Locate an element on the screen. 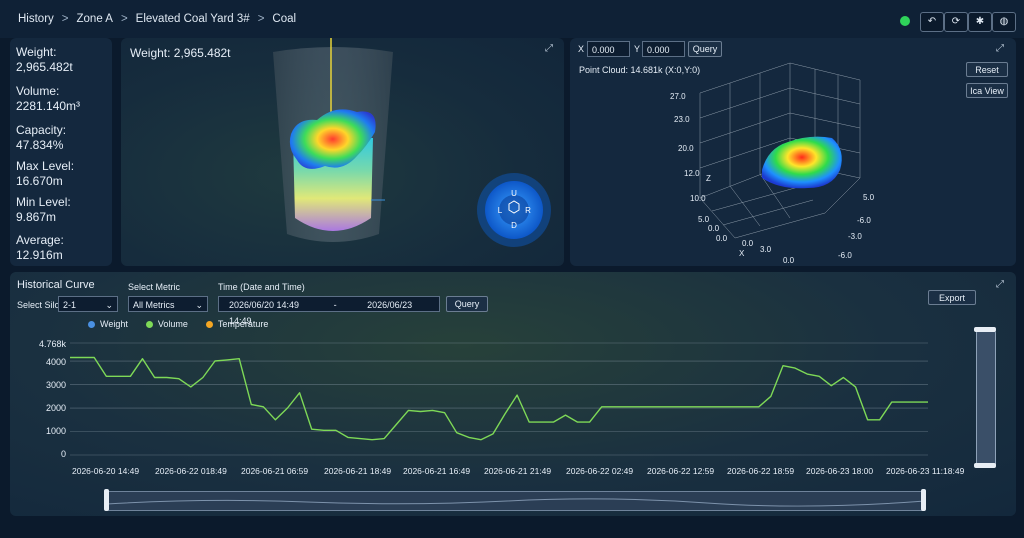 The width and height of the screenshot is (1024, 538). stat-value: 16.670m is located at coordinates (39, 181).